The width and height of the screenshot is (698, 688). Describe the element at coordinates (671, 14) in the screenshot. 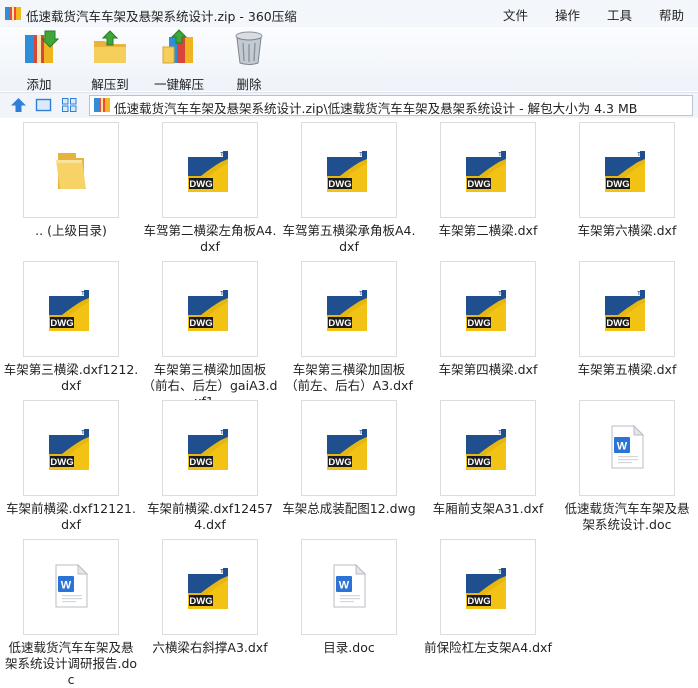

I see `menu-help: 帮助` at that location.